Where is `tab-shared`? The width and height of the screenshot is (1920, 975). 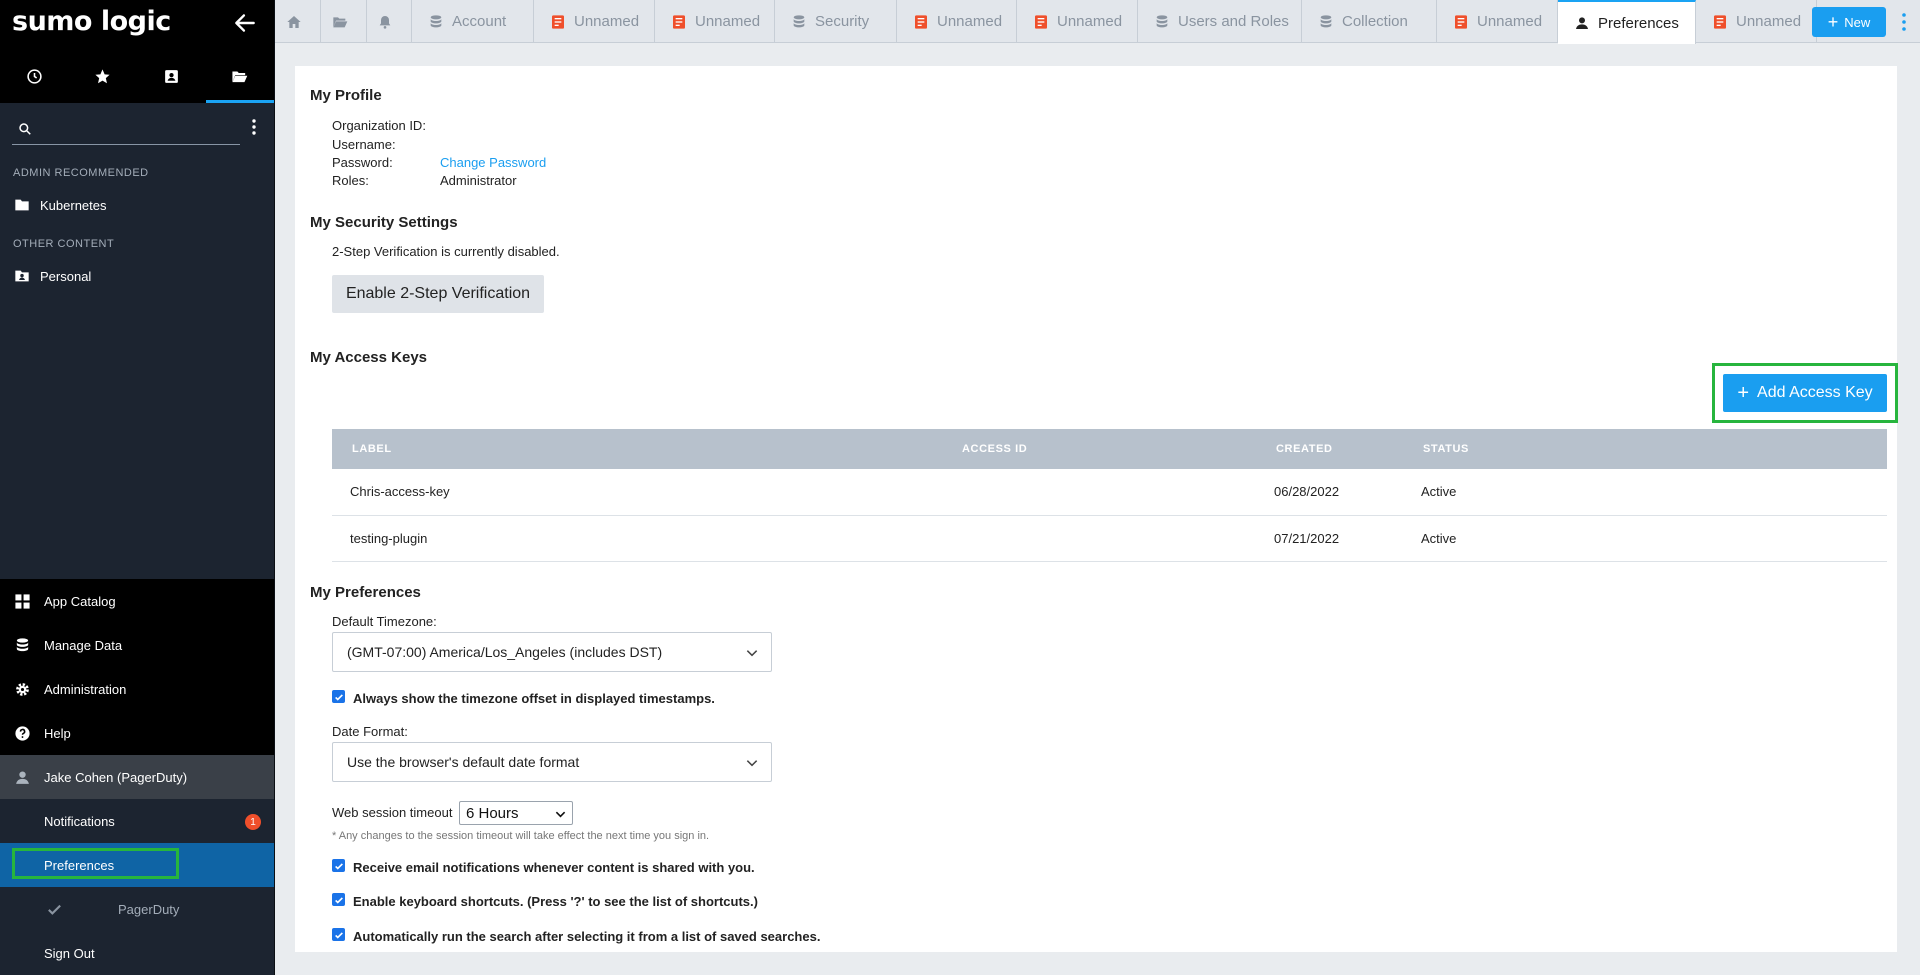 tab-shared is located at coordinates (171, 76).